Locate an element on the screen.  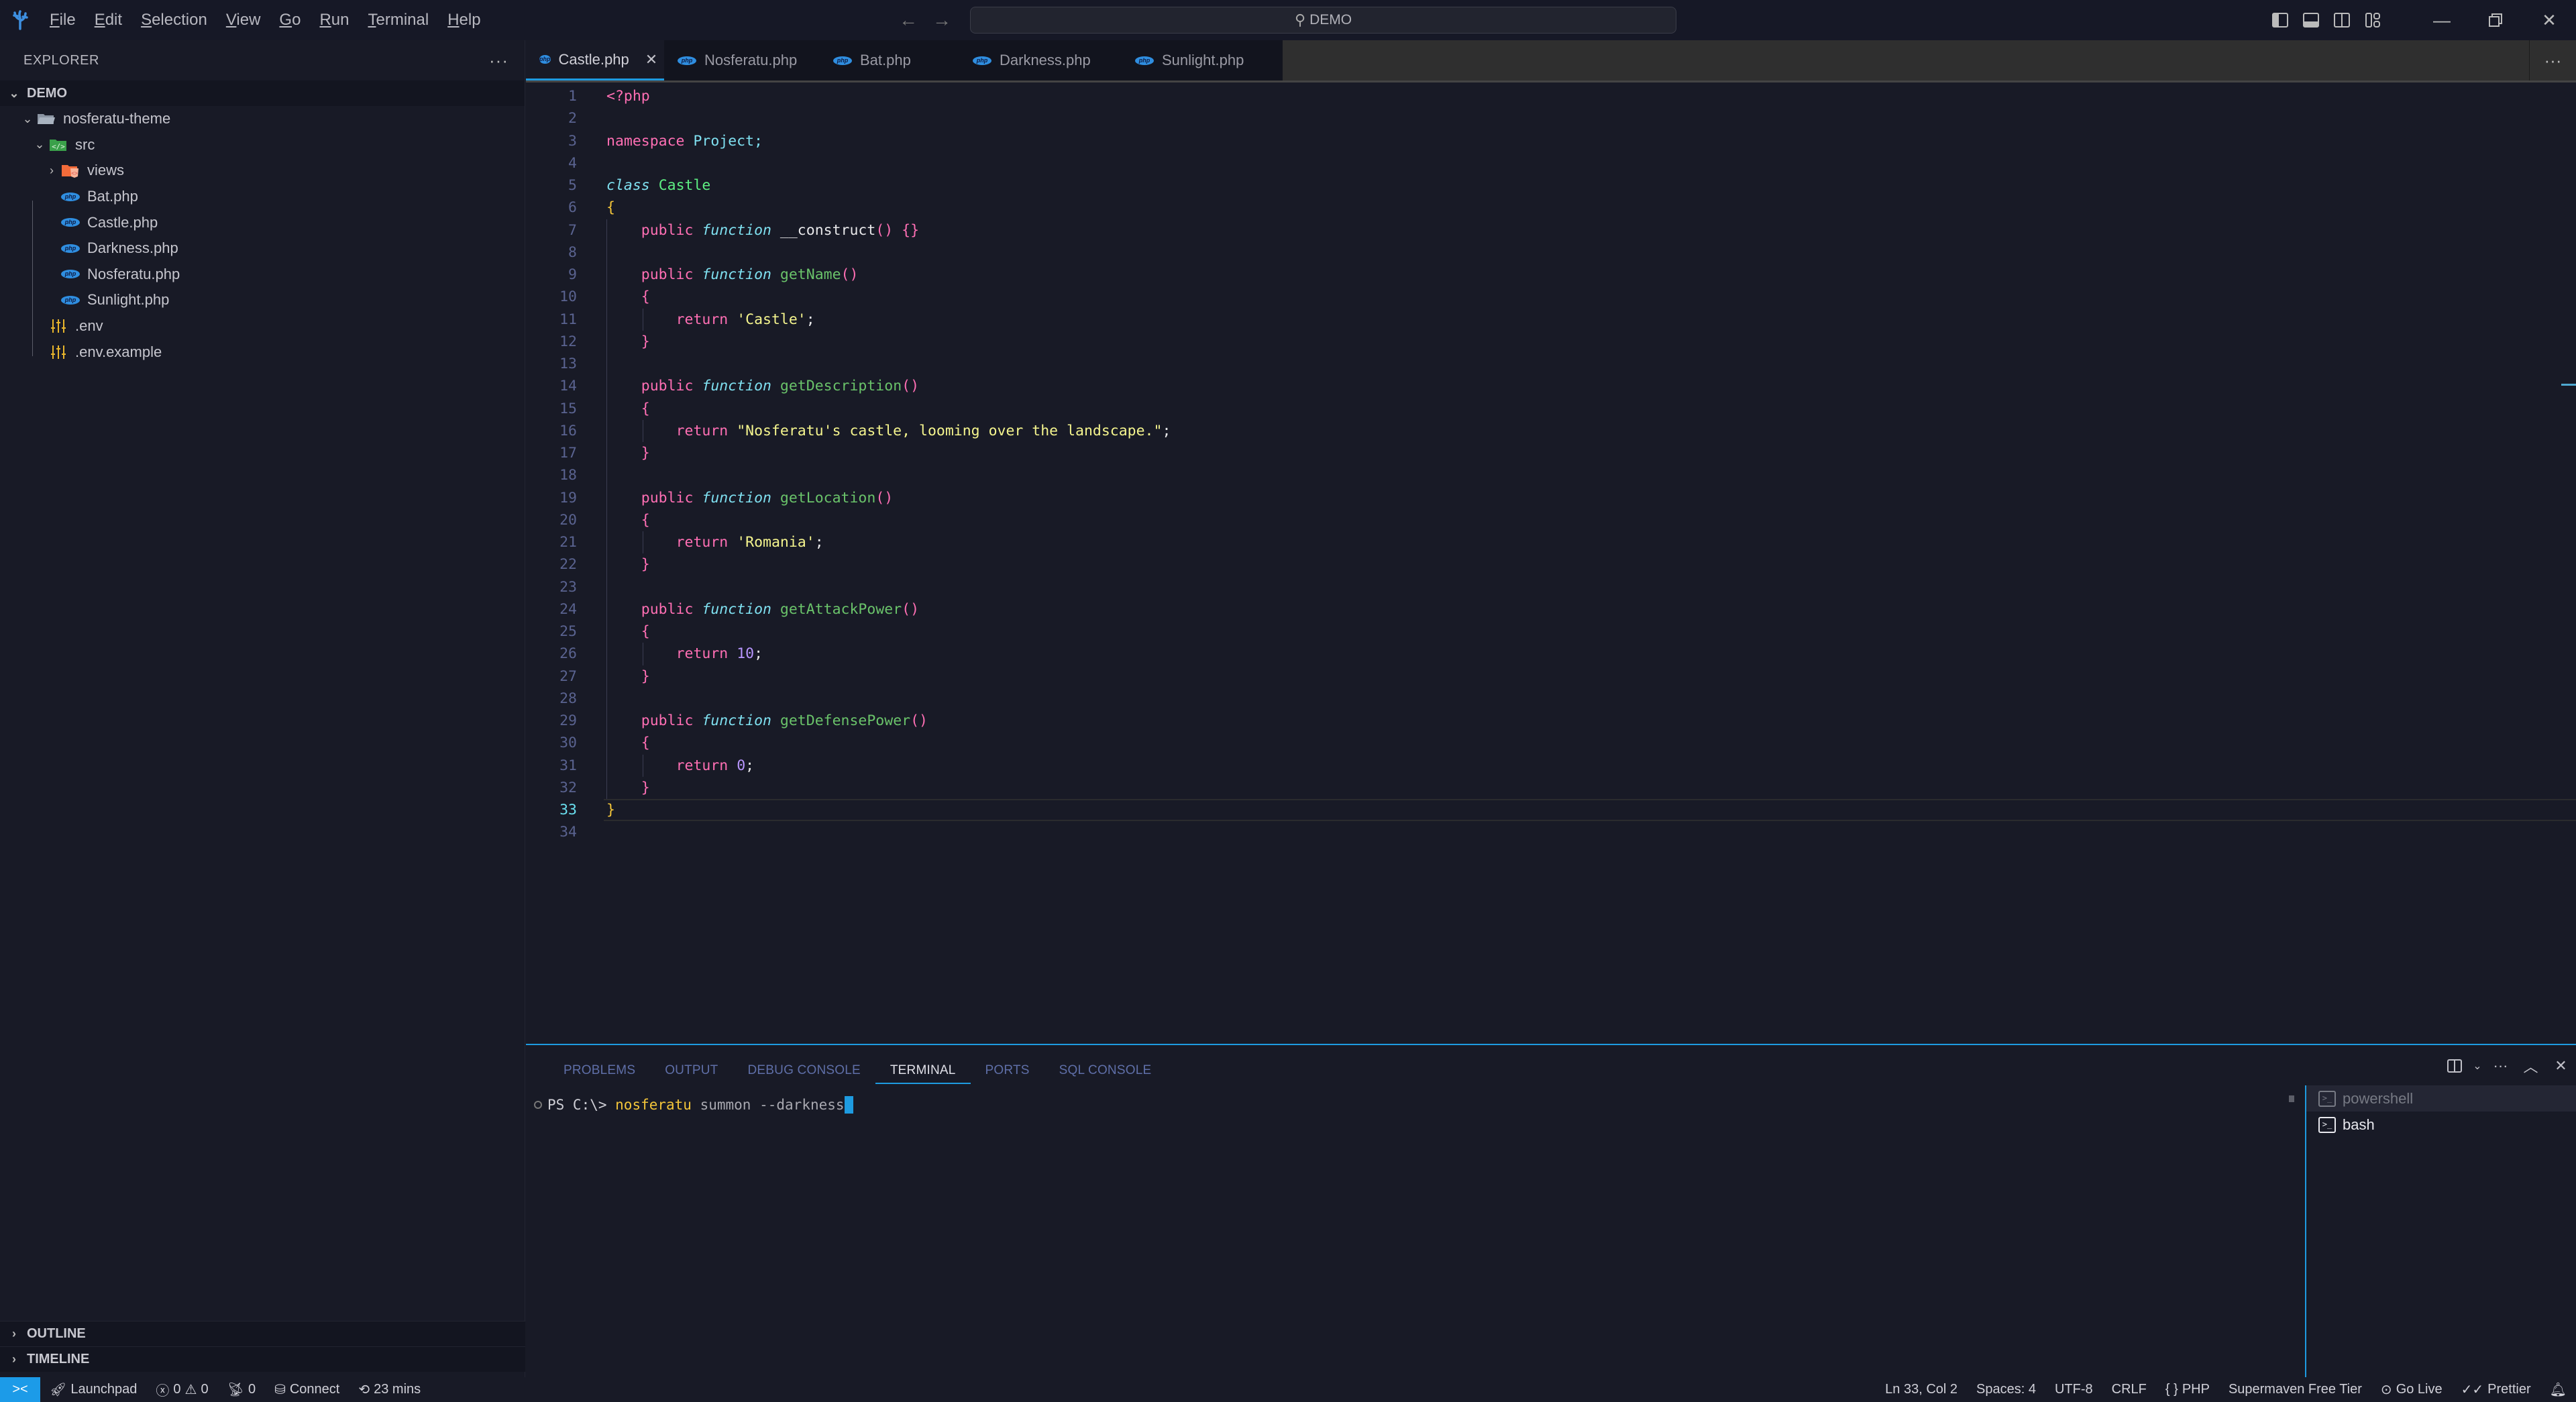
app-logo-icon is located at coordinates (20, 20).